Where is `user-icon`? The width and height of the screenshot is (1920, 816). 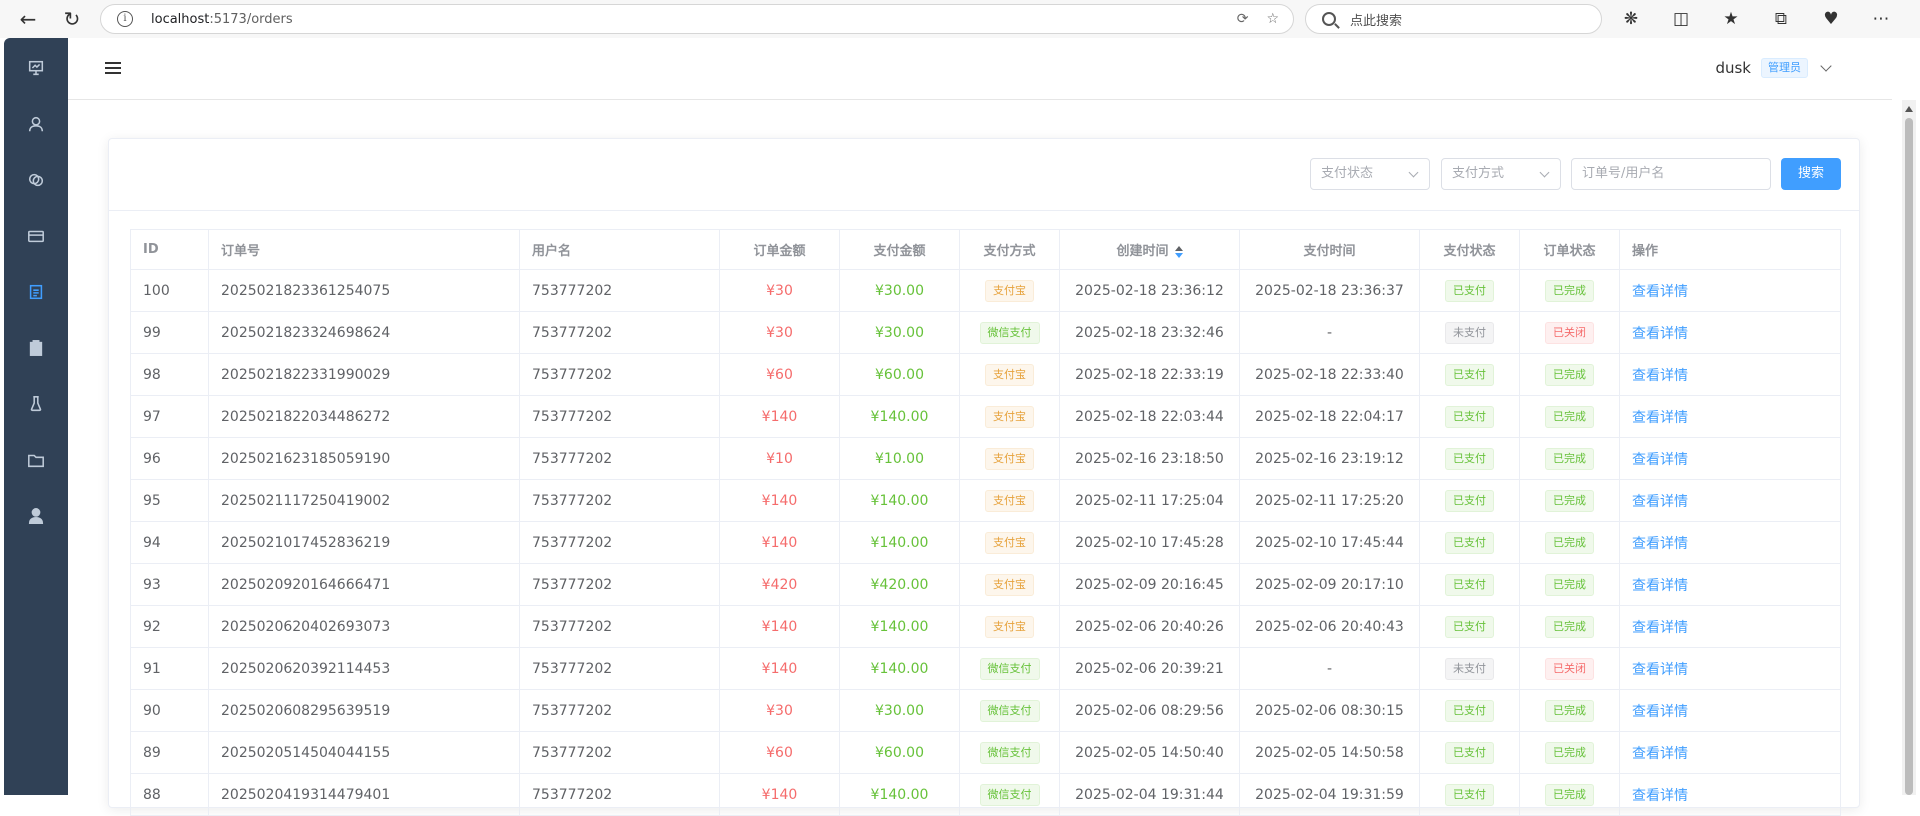
user-icon is located at coordinates (36, 124).